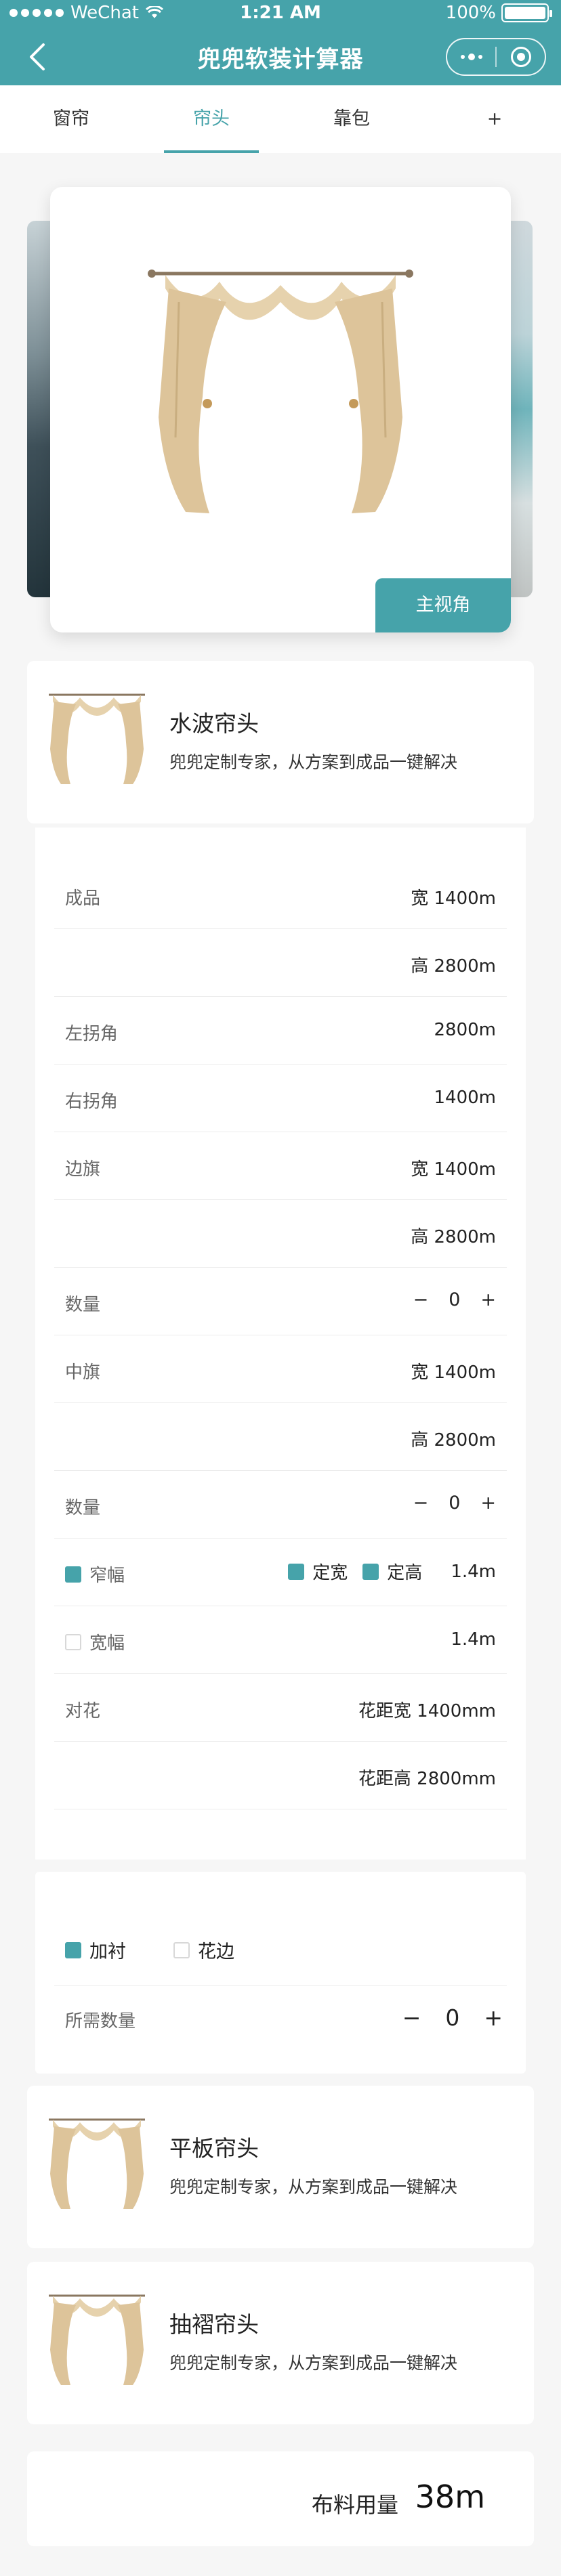 This screenshot has height=2576, width=561. Describe the element at coordinates (280, 1098) in the screenshot. I see `right-corner-row: 右拐角 1400m` at that location.